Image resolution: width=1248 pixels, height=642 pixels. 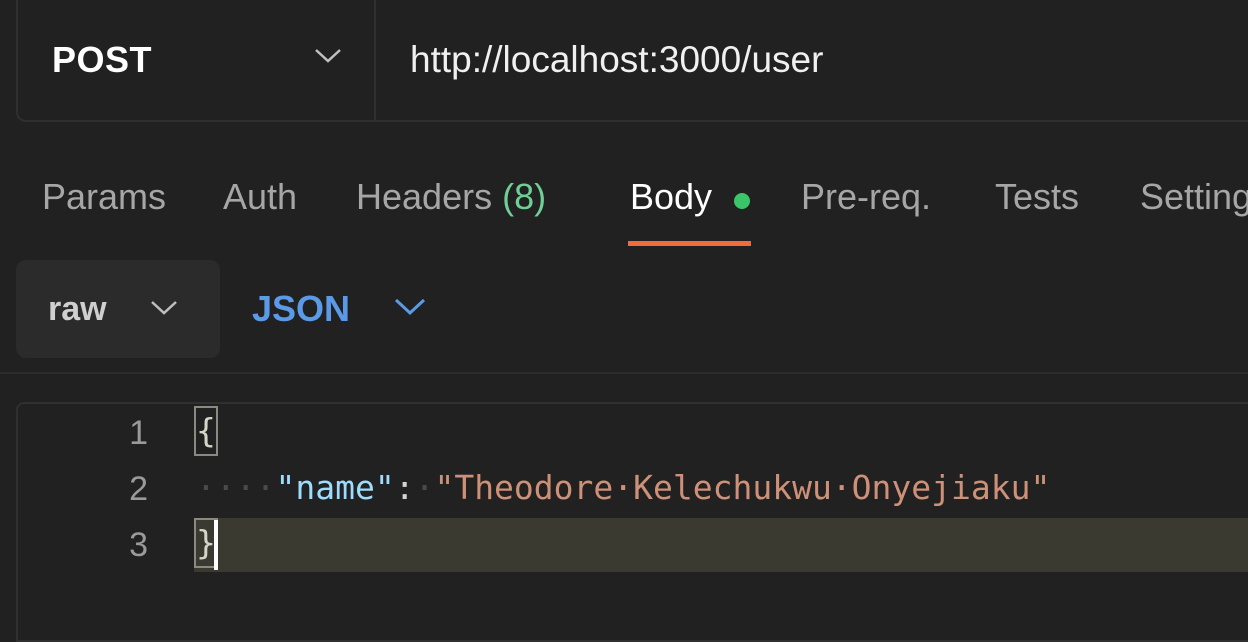 I want to click on active-tab-underline, so click(x=689, y=243).